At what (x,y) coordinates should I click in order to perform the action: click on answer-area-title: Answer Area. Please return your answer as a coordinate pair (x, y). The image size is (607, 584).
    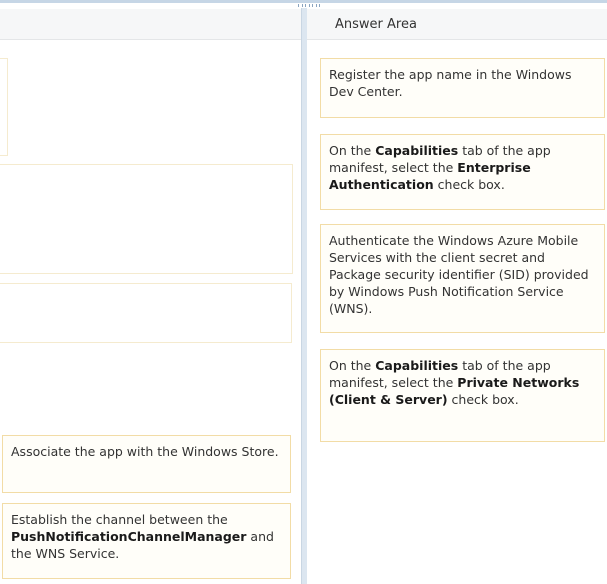
    Looking at the image, I should click on (376, 24).